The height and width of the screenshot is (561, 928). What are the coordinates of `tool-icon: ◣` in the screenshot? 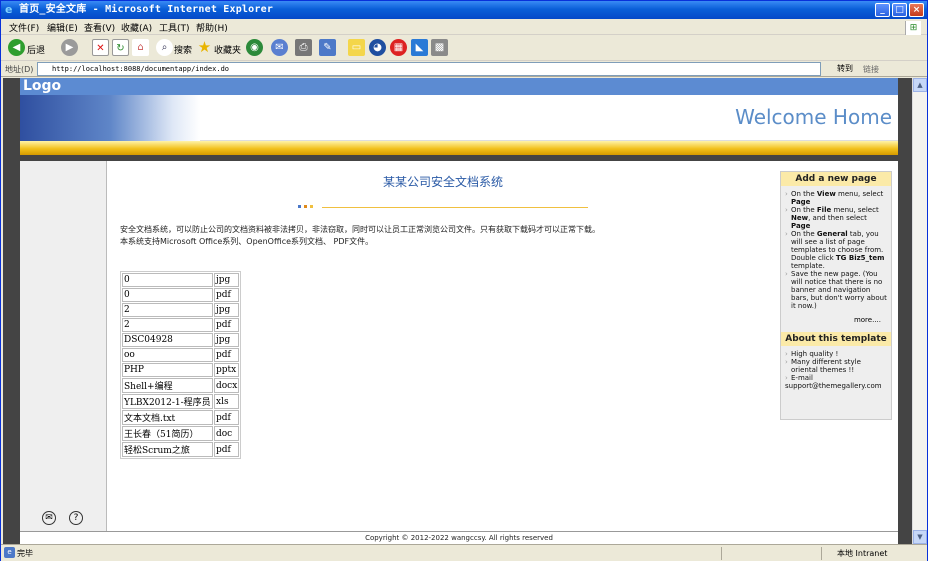 It's located at (419, 47).